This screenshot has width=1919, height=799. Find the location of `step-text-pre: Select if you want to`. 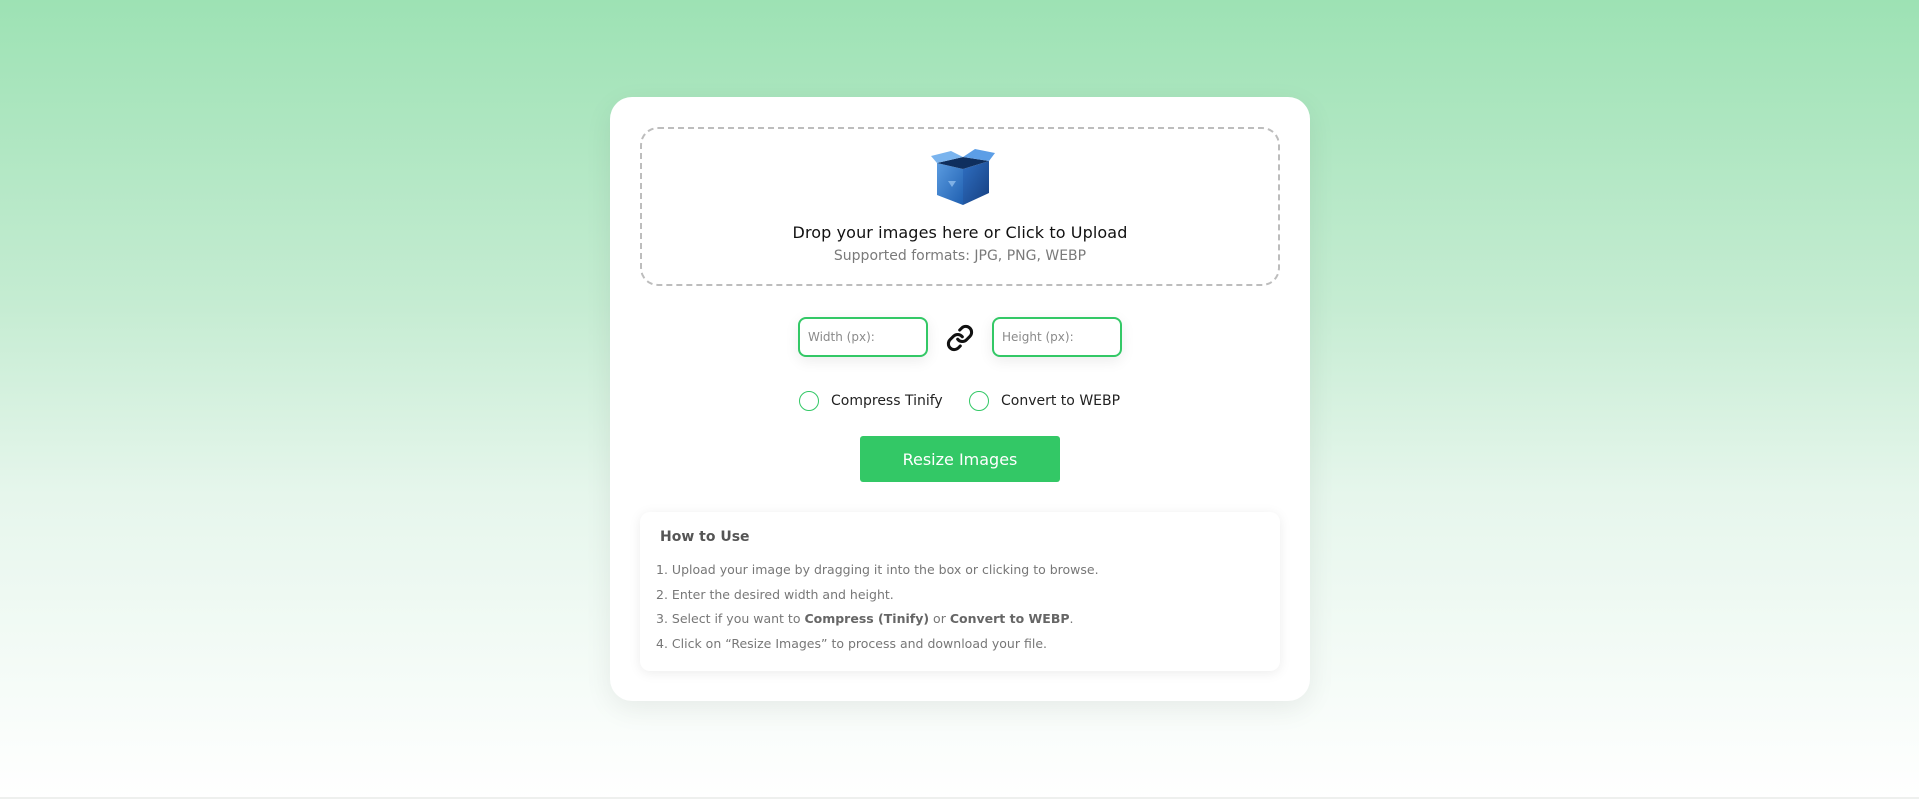

step-text-pre: Select if you want to is located at coordinates (738, 619).